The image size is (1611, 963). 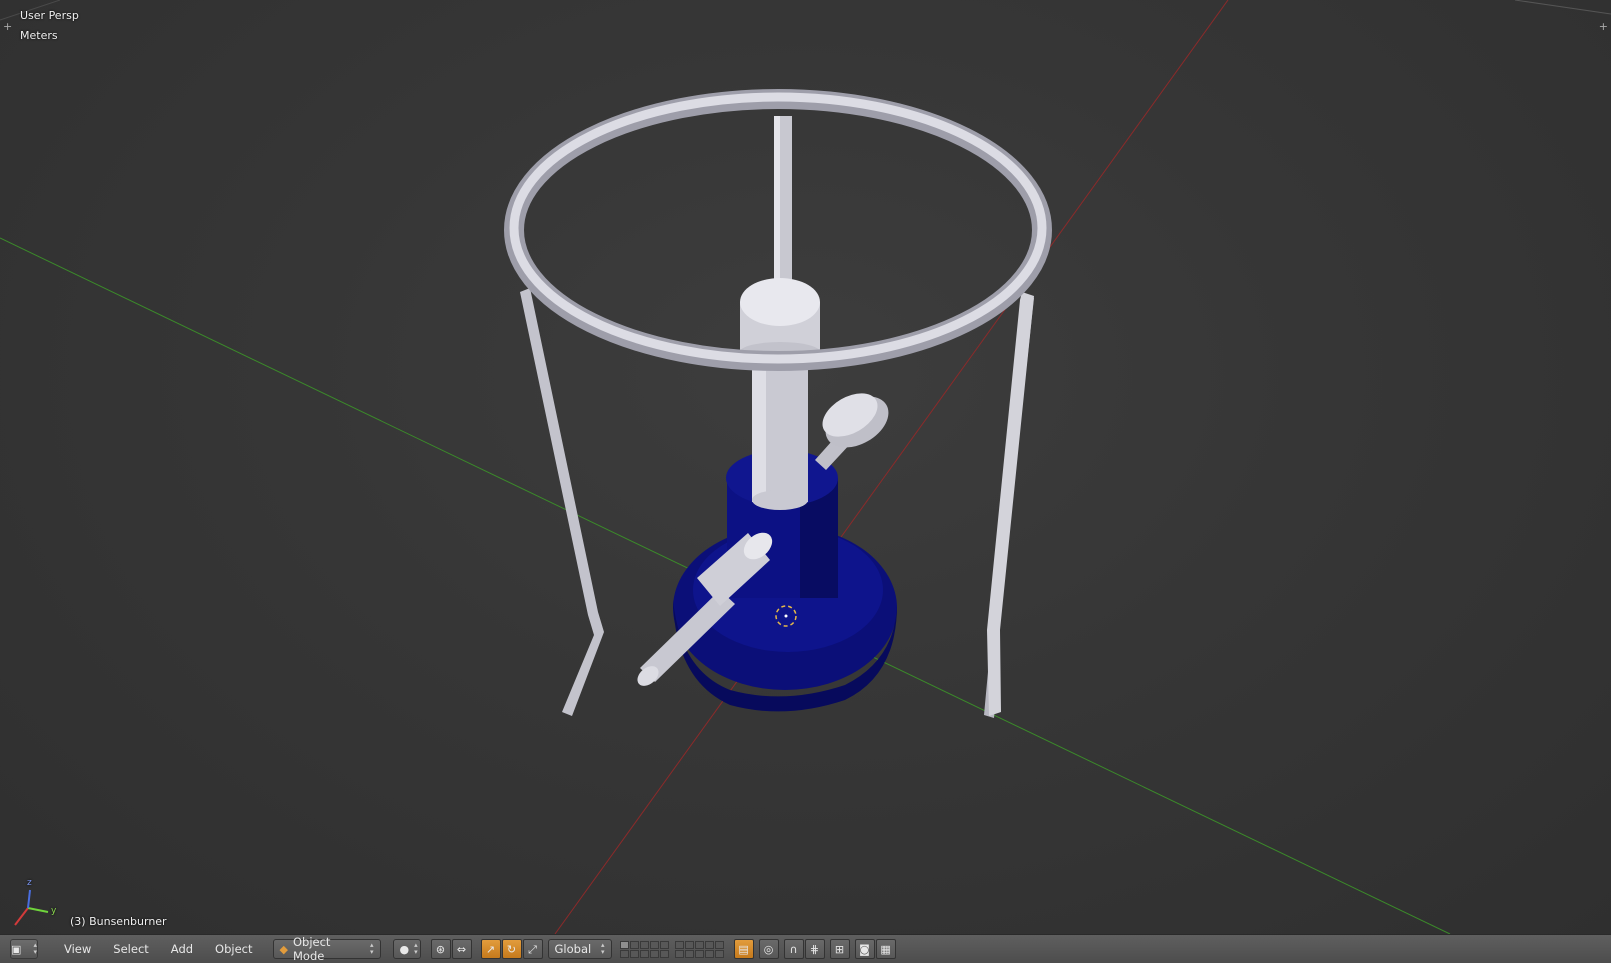 I want to click on opengl-render-button: ◙, so click(x=864, y=949).